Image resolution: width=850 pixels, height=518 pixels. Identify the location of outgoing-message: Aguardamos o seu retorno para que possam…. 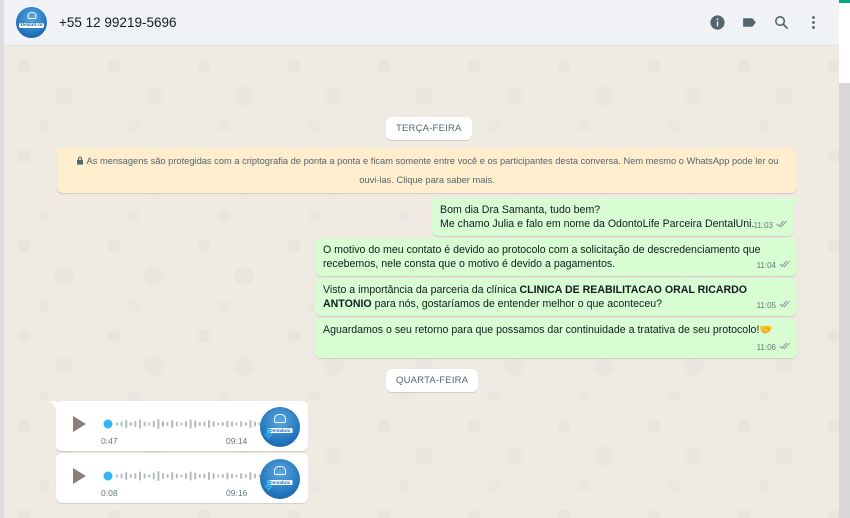
(556, 338).